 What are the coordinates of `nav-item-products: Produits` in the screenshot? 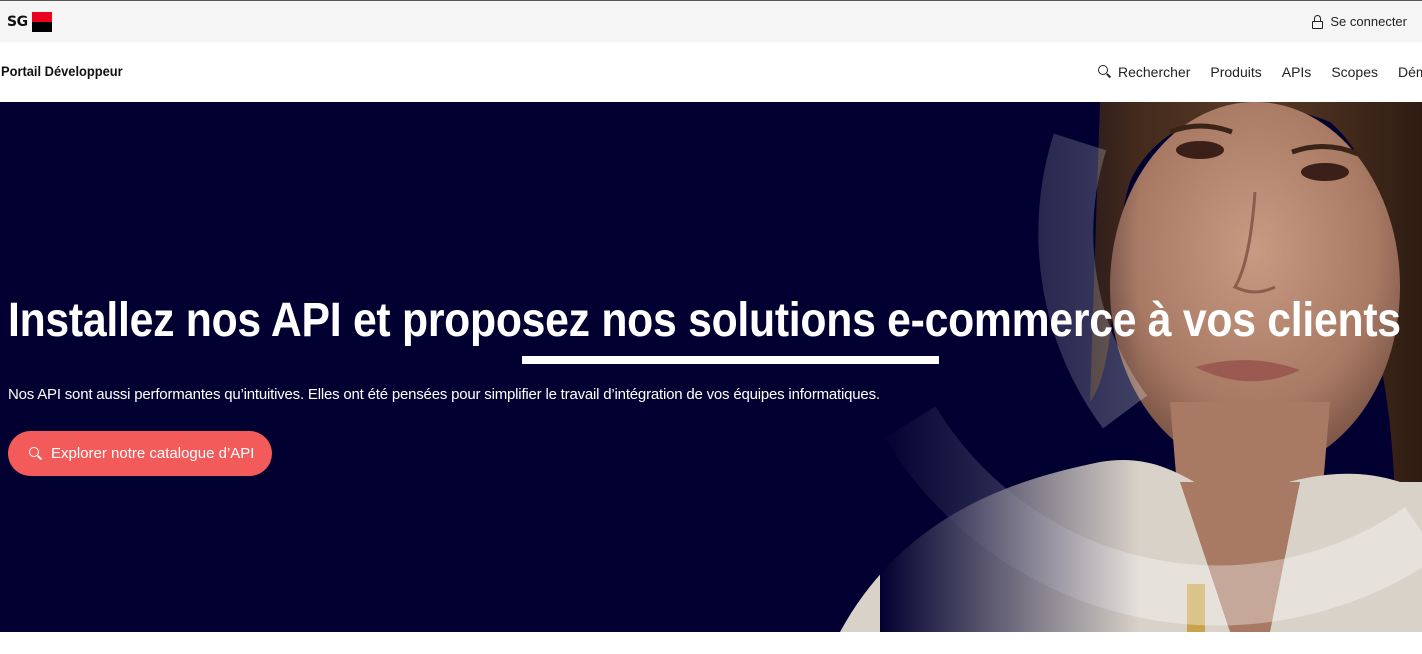 It's located at (1235, 72).